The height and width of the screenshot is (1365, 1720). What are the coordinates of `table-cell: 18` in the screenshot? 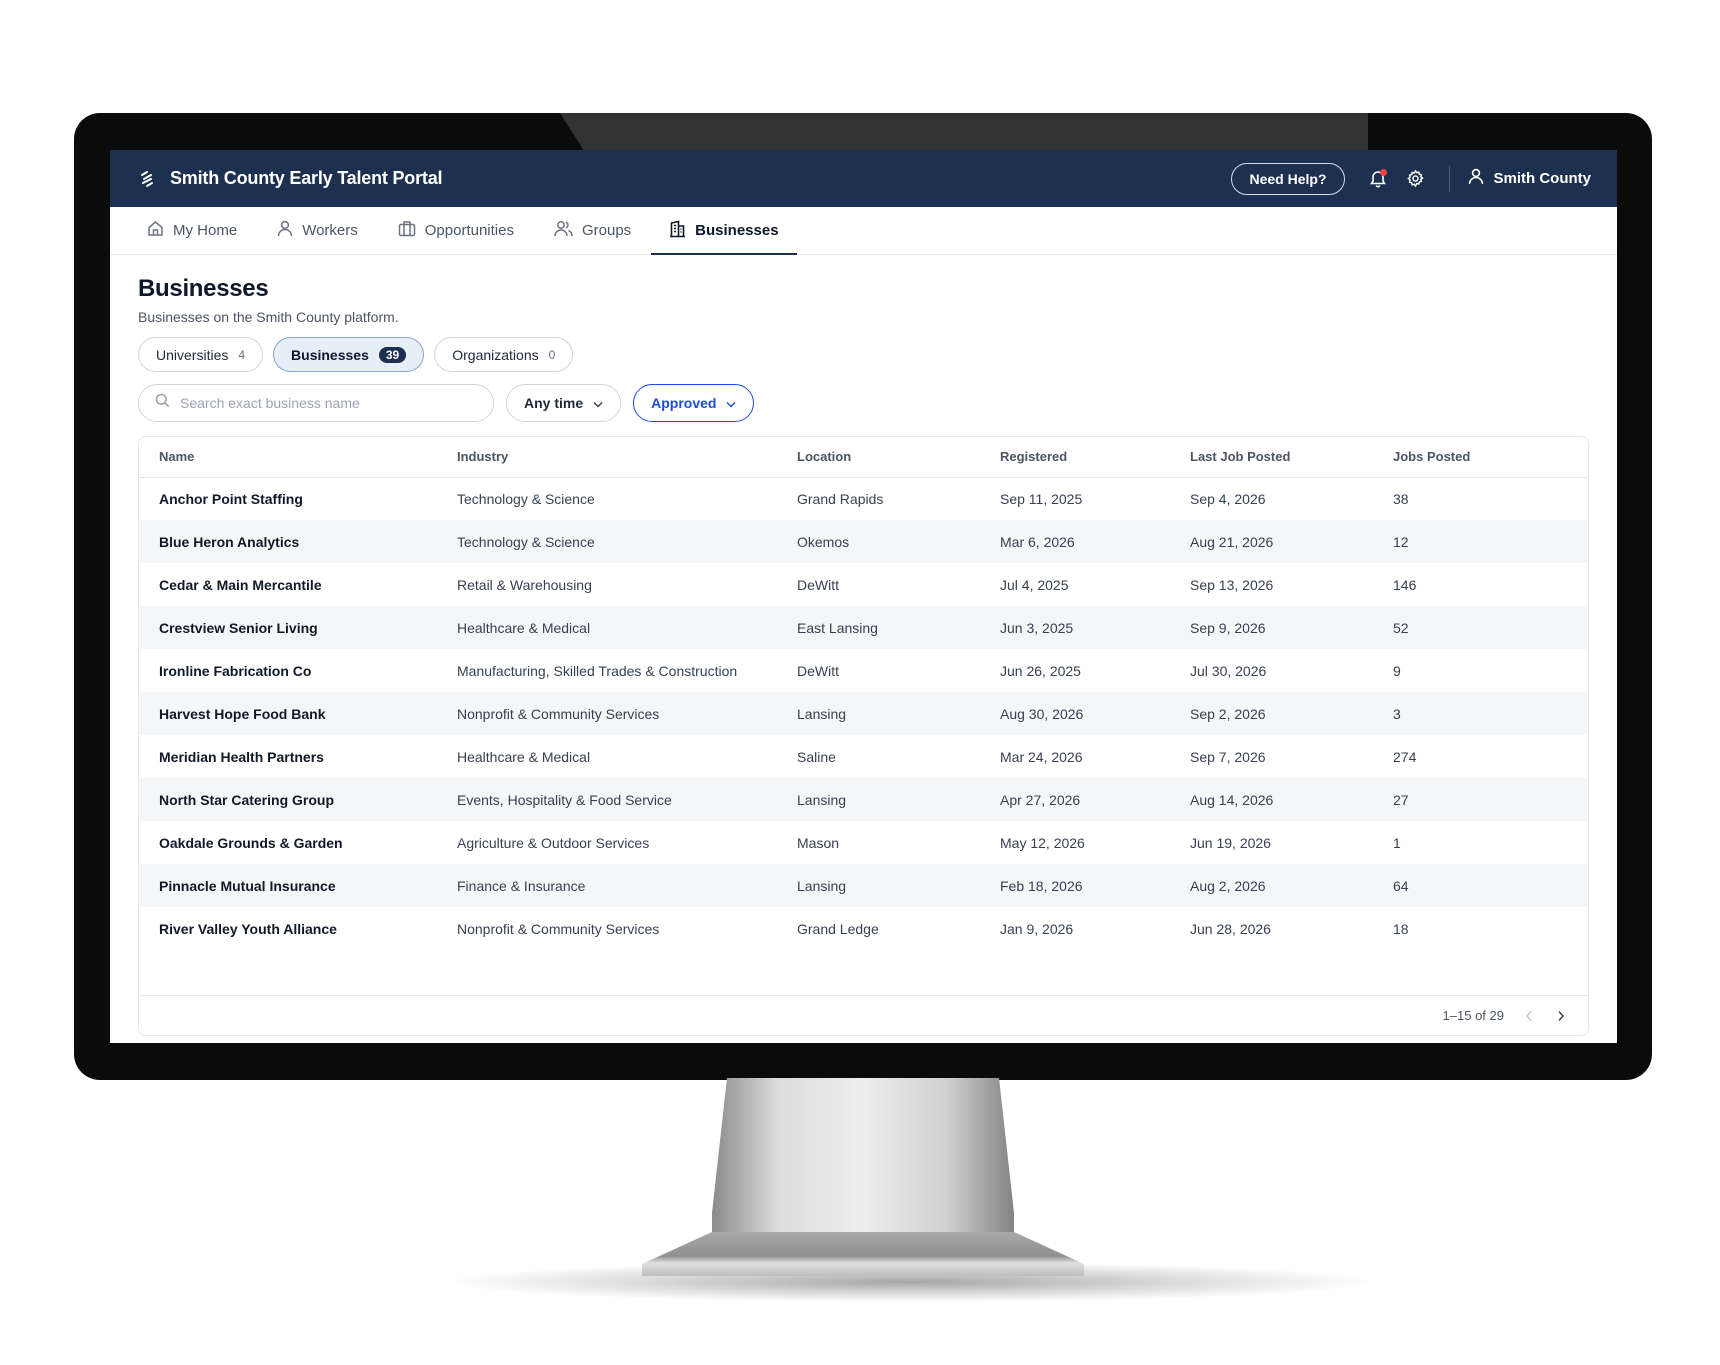 It's located at (1401, 928).